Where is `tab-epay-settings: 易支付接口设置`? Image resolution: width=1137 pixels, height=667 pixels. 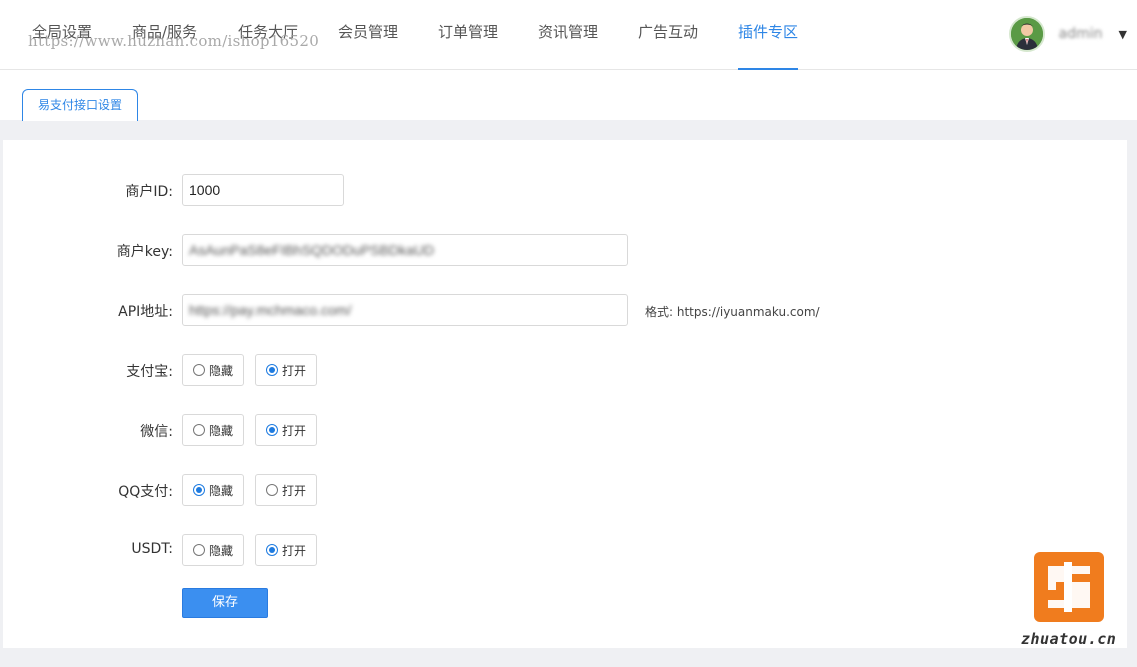
tab-epay-settings: 易支付接口设置 is located at coordinates (80, 105).